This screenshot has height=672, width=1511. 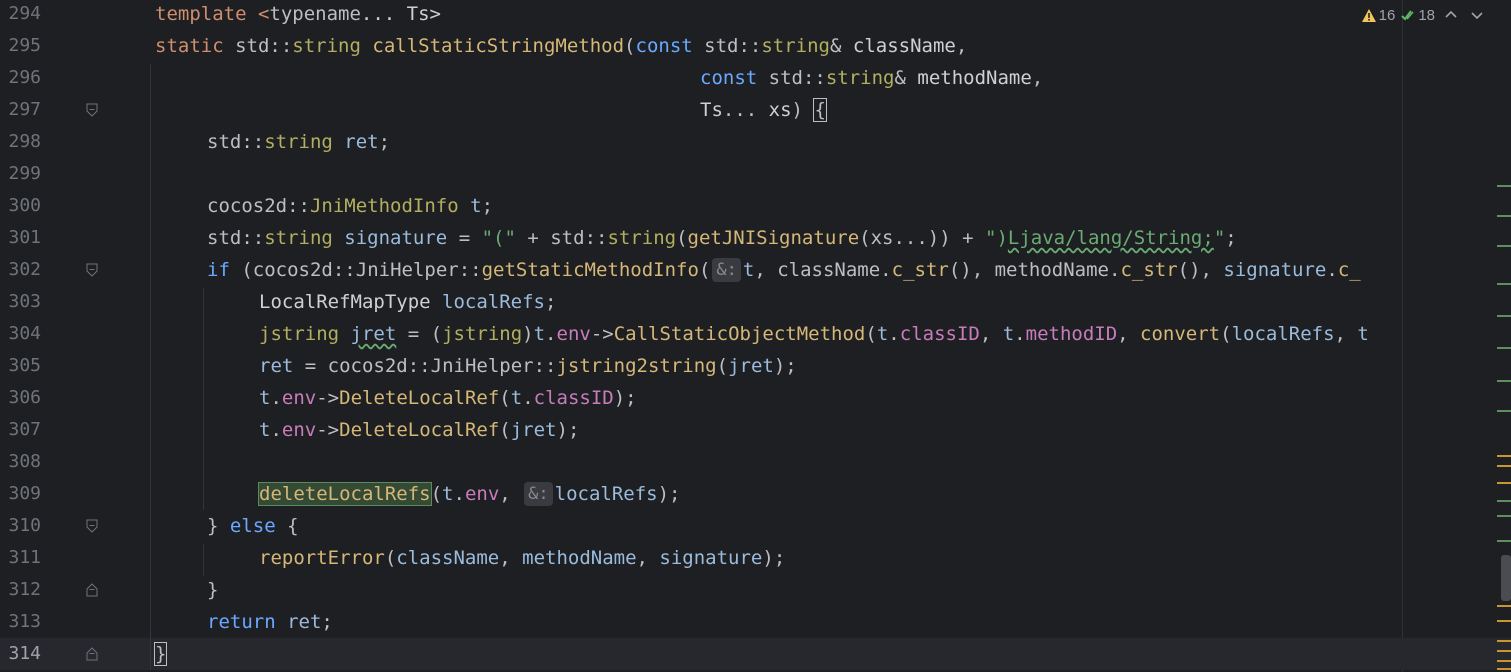 I want to click on code-text: } else {, so click(x=253, y=526).